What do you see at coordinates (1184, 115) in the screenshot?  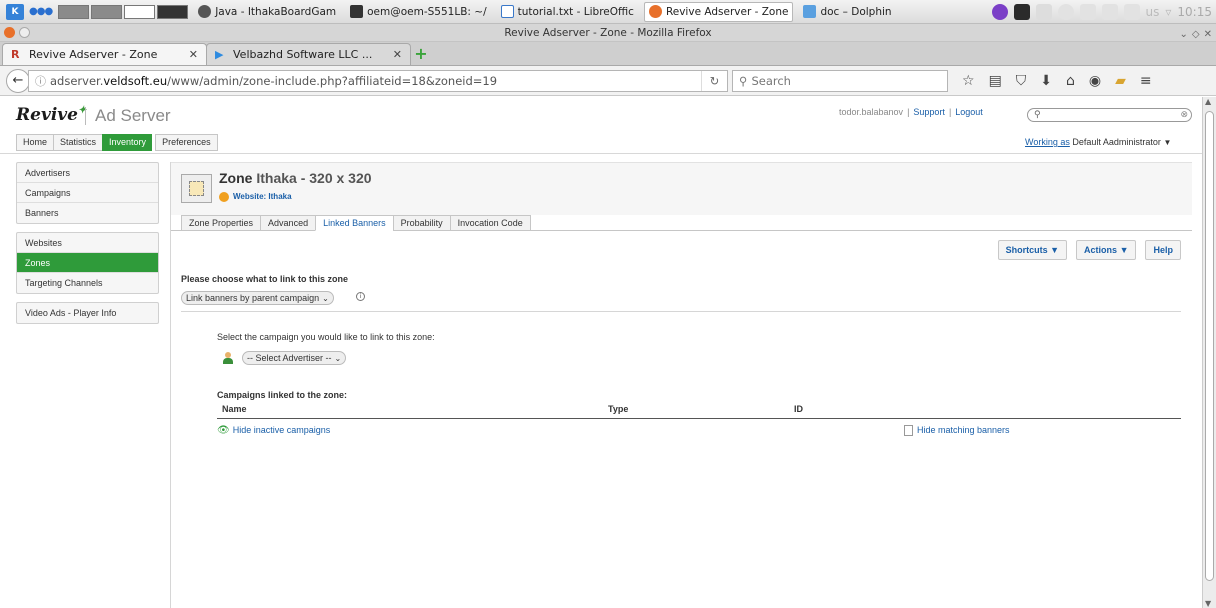 I see `clear-search-icon: ⊗` at bounding box center [1184, 115].